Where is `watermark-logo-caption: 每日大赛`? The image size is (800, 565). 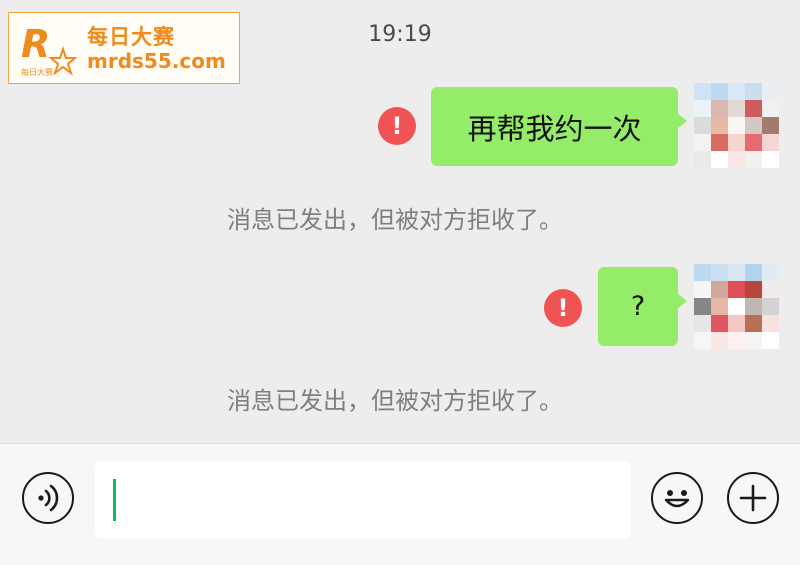
watermark-logo-caption: 每日大赛 is located at coordinates (37, 72).